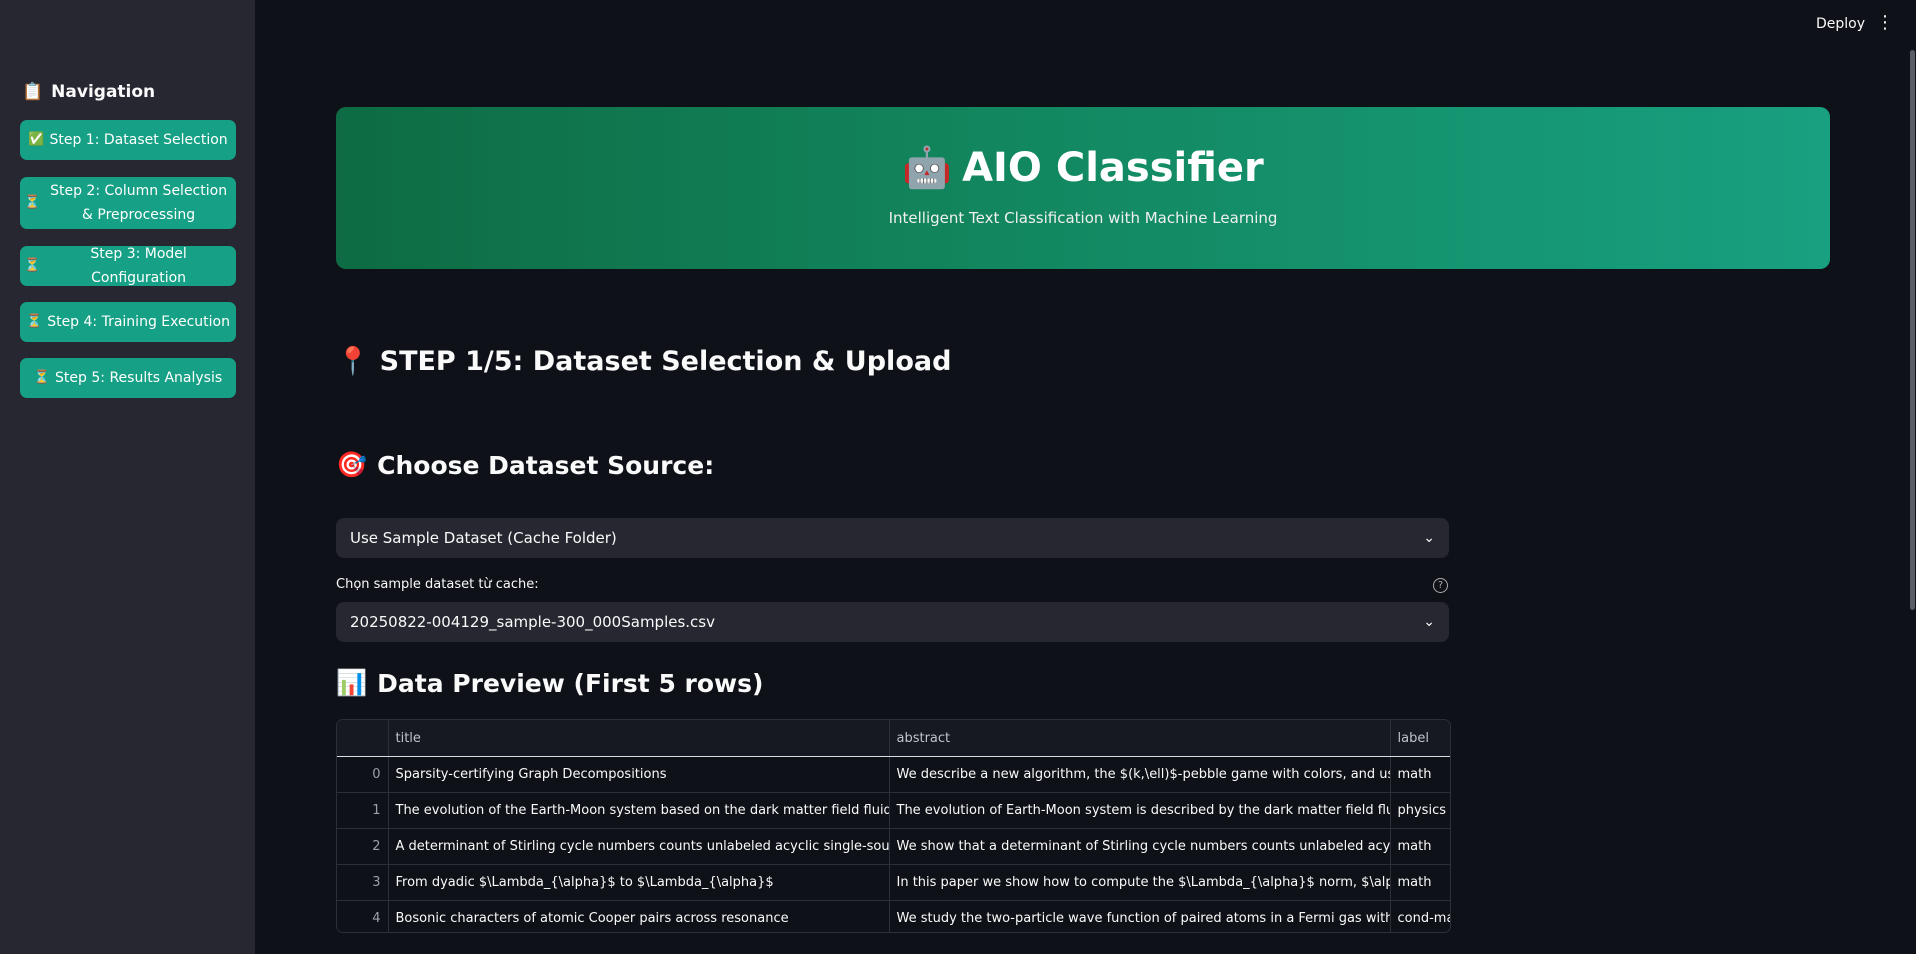 The height and width of the screenshot is (954, 1916). Describe the element at coordinates (139, 378) in the screenshot. I see `sidebar-item-label: Step 5: Results Analysis` at that location.